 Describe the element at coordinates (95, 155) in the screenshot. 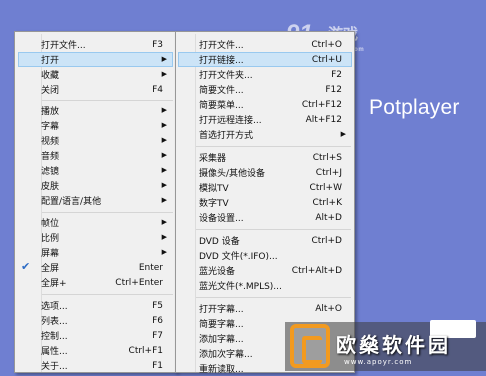

I see `menu-item-audio: 音频 ▶` at that location.